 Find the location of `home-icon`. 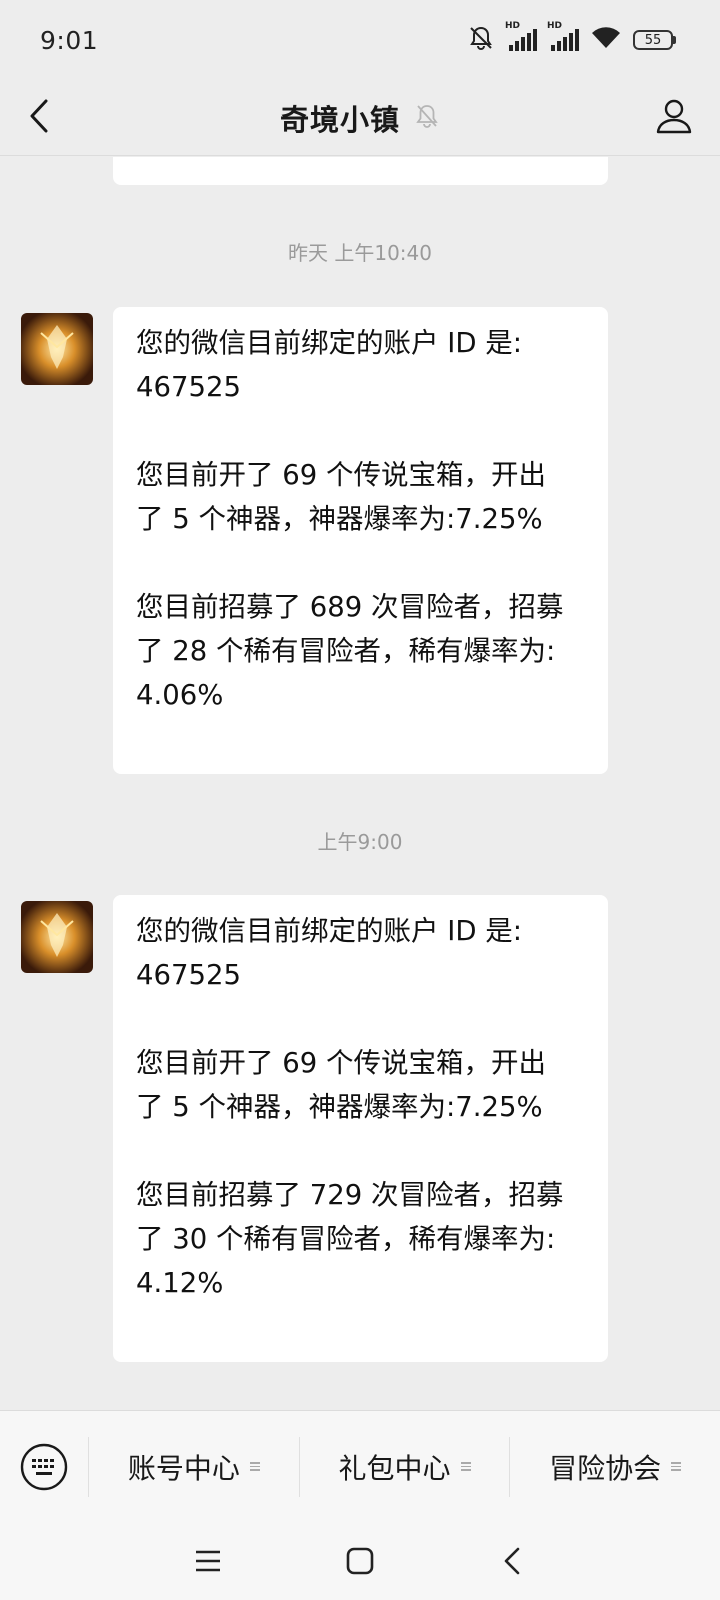

home-icon is located at coordinates (360, 1561).